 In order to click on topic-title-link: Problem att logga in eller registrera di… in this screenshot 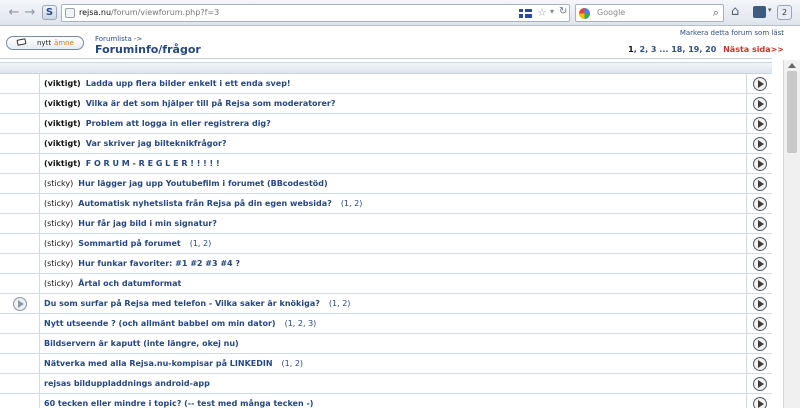, I will do `click(178, 123)`.